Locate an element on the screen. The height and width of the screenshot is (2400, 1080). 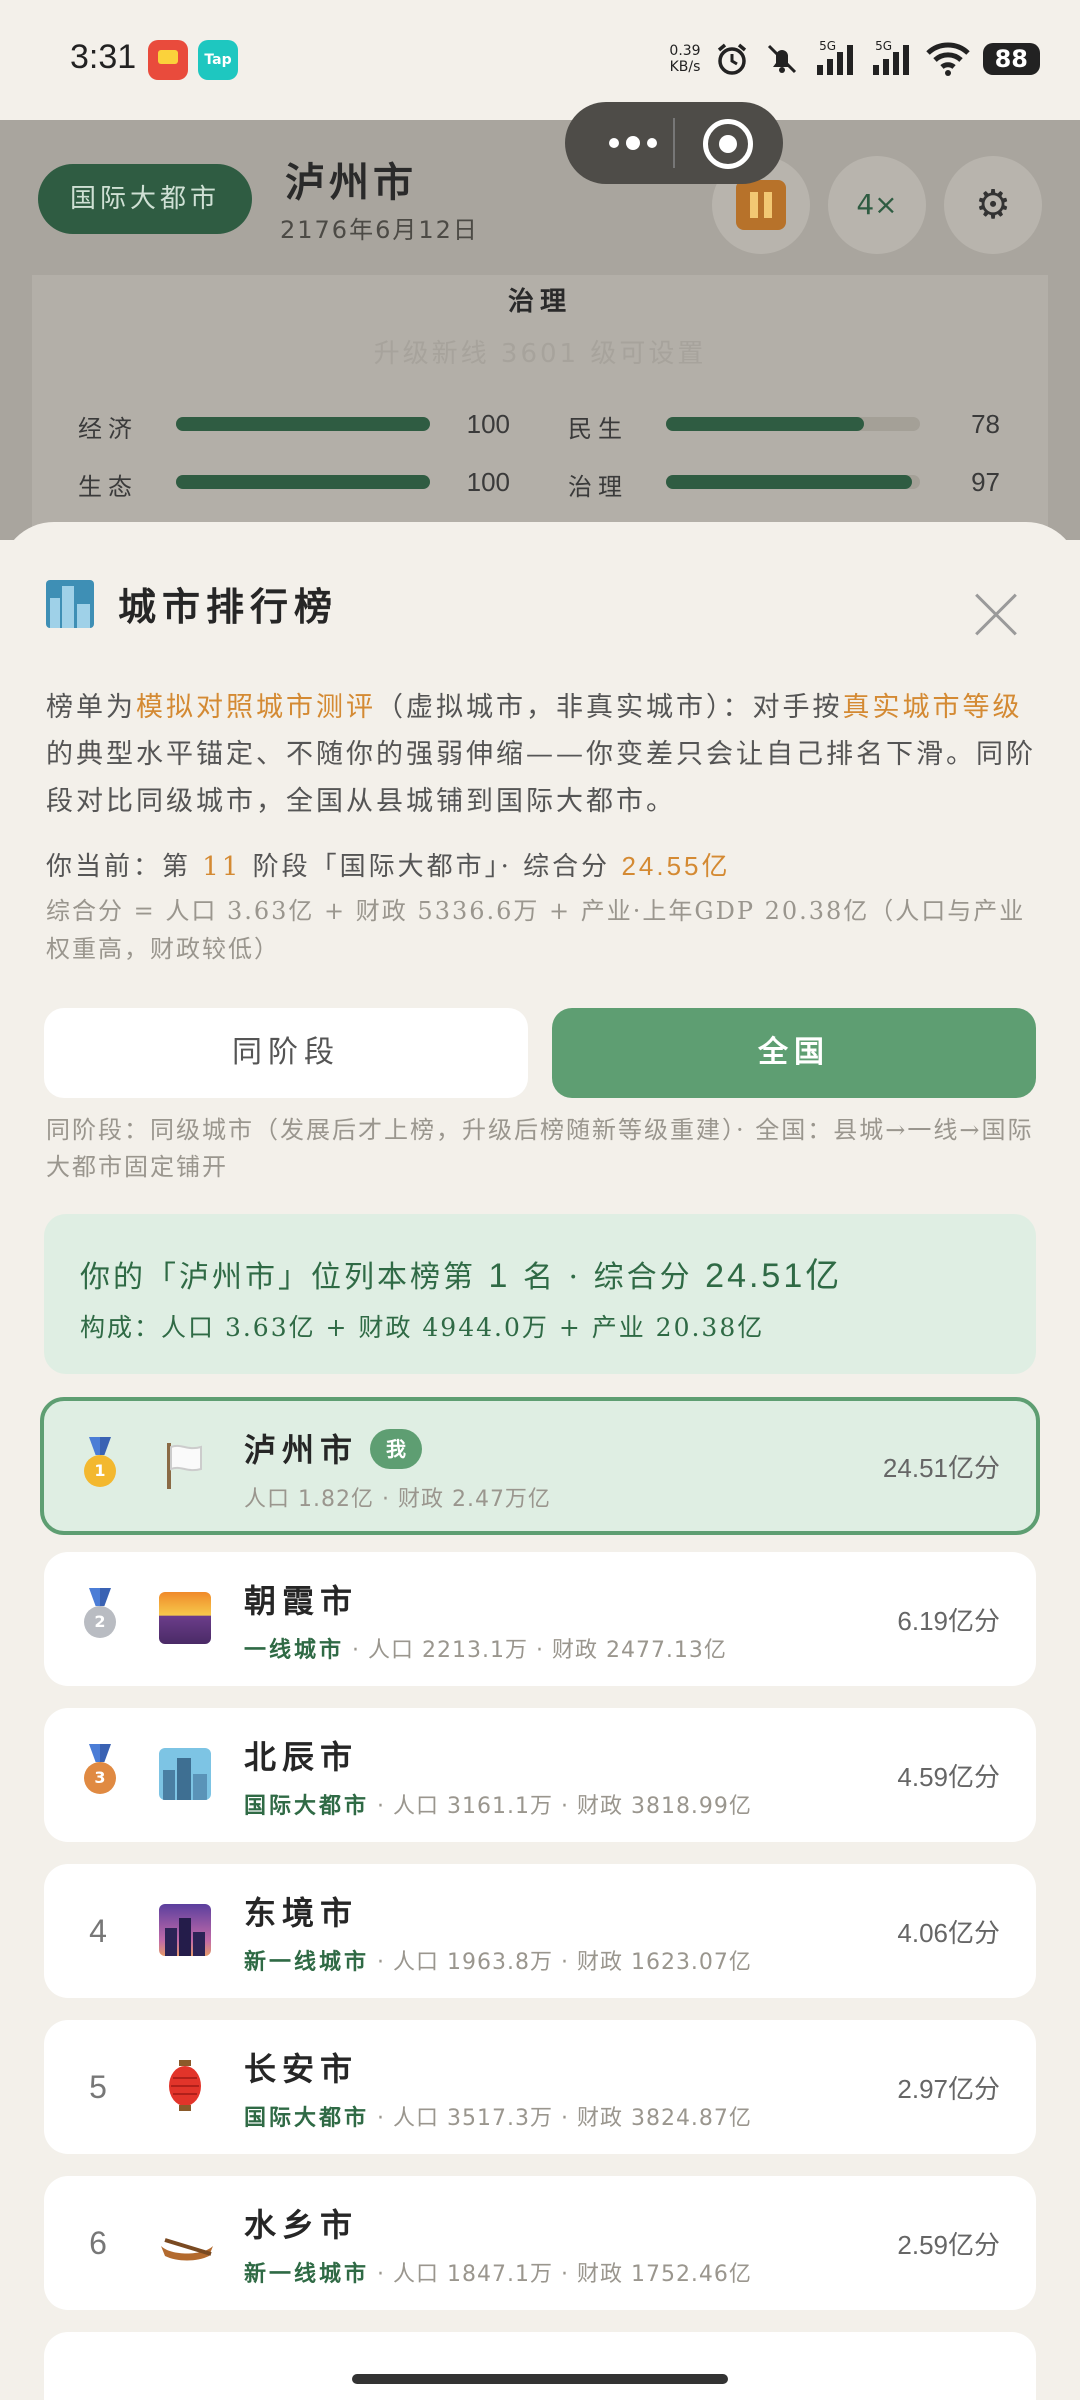
current-middle: 阶段「国际大都市」· 综合分 is located at coordinates (431, 867).